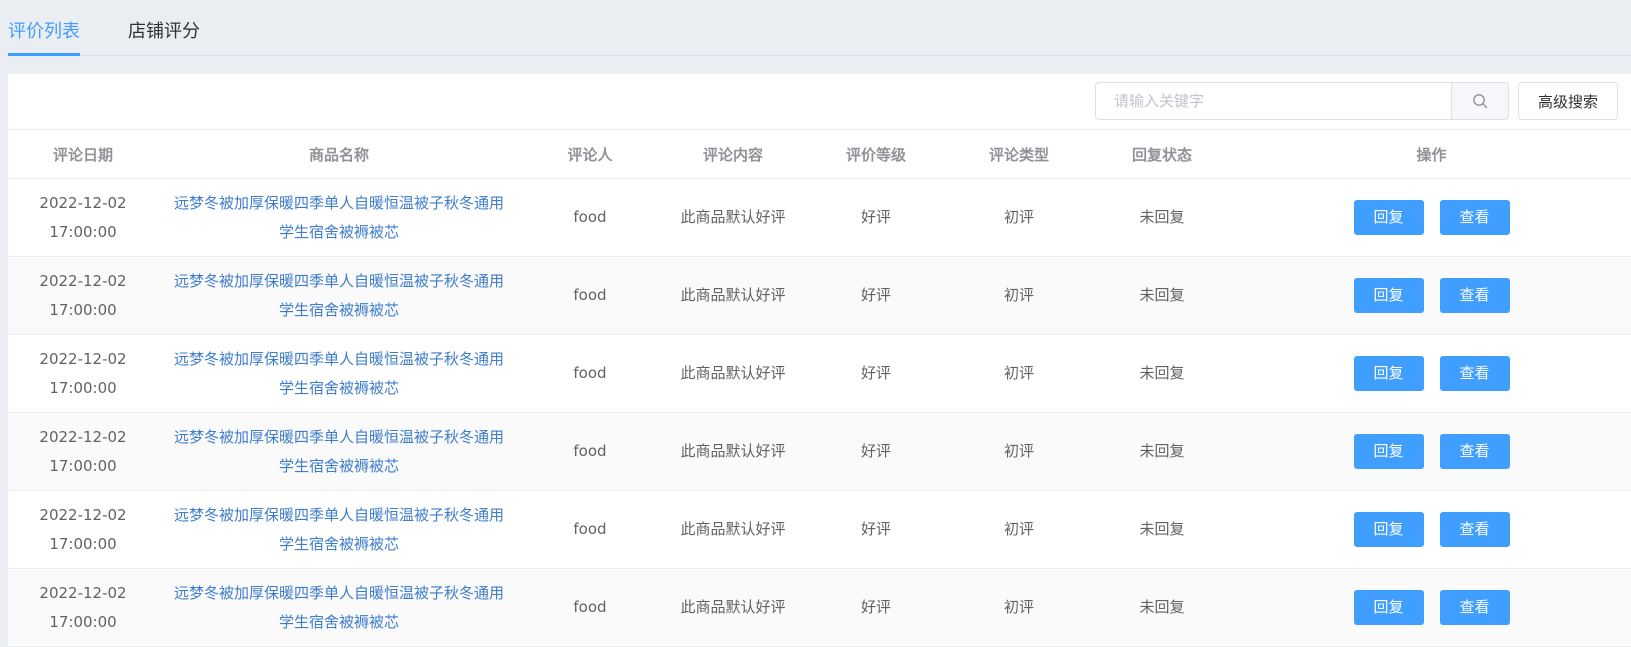 The height and width of the screenshot is (647, 1631). I want to click on tab-review-list: 评价列表, so click(44, 38).